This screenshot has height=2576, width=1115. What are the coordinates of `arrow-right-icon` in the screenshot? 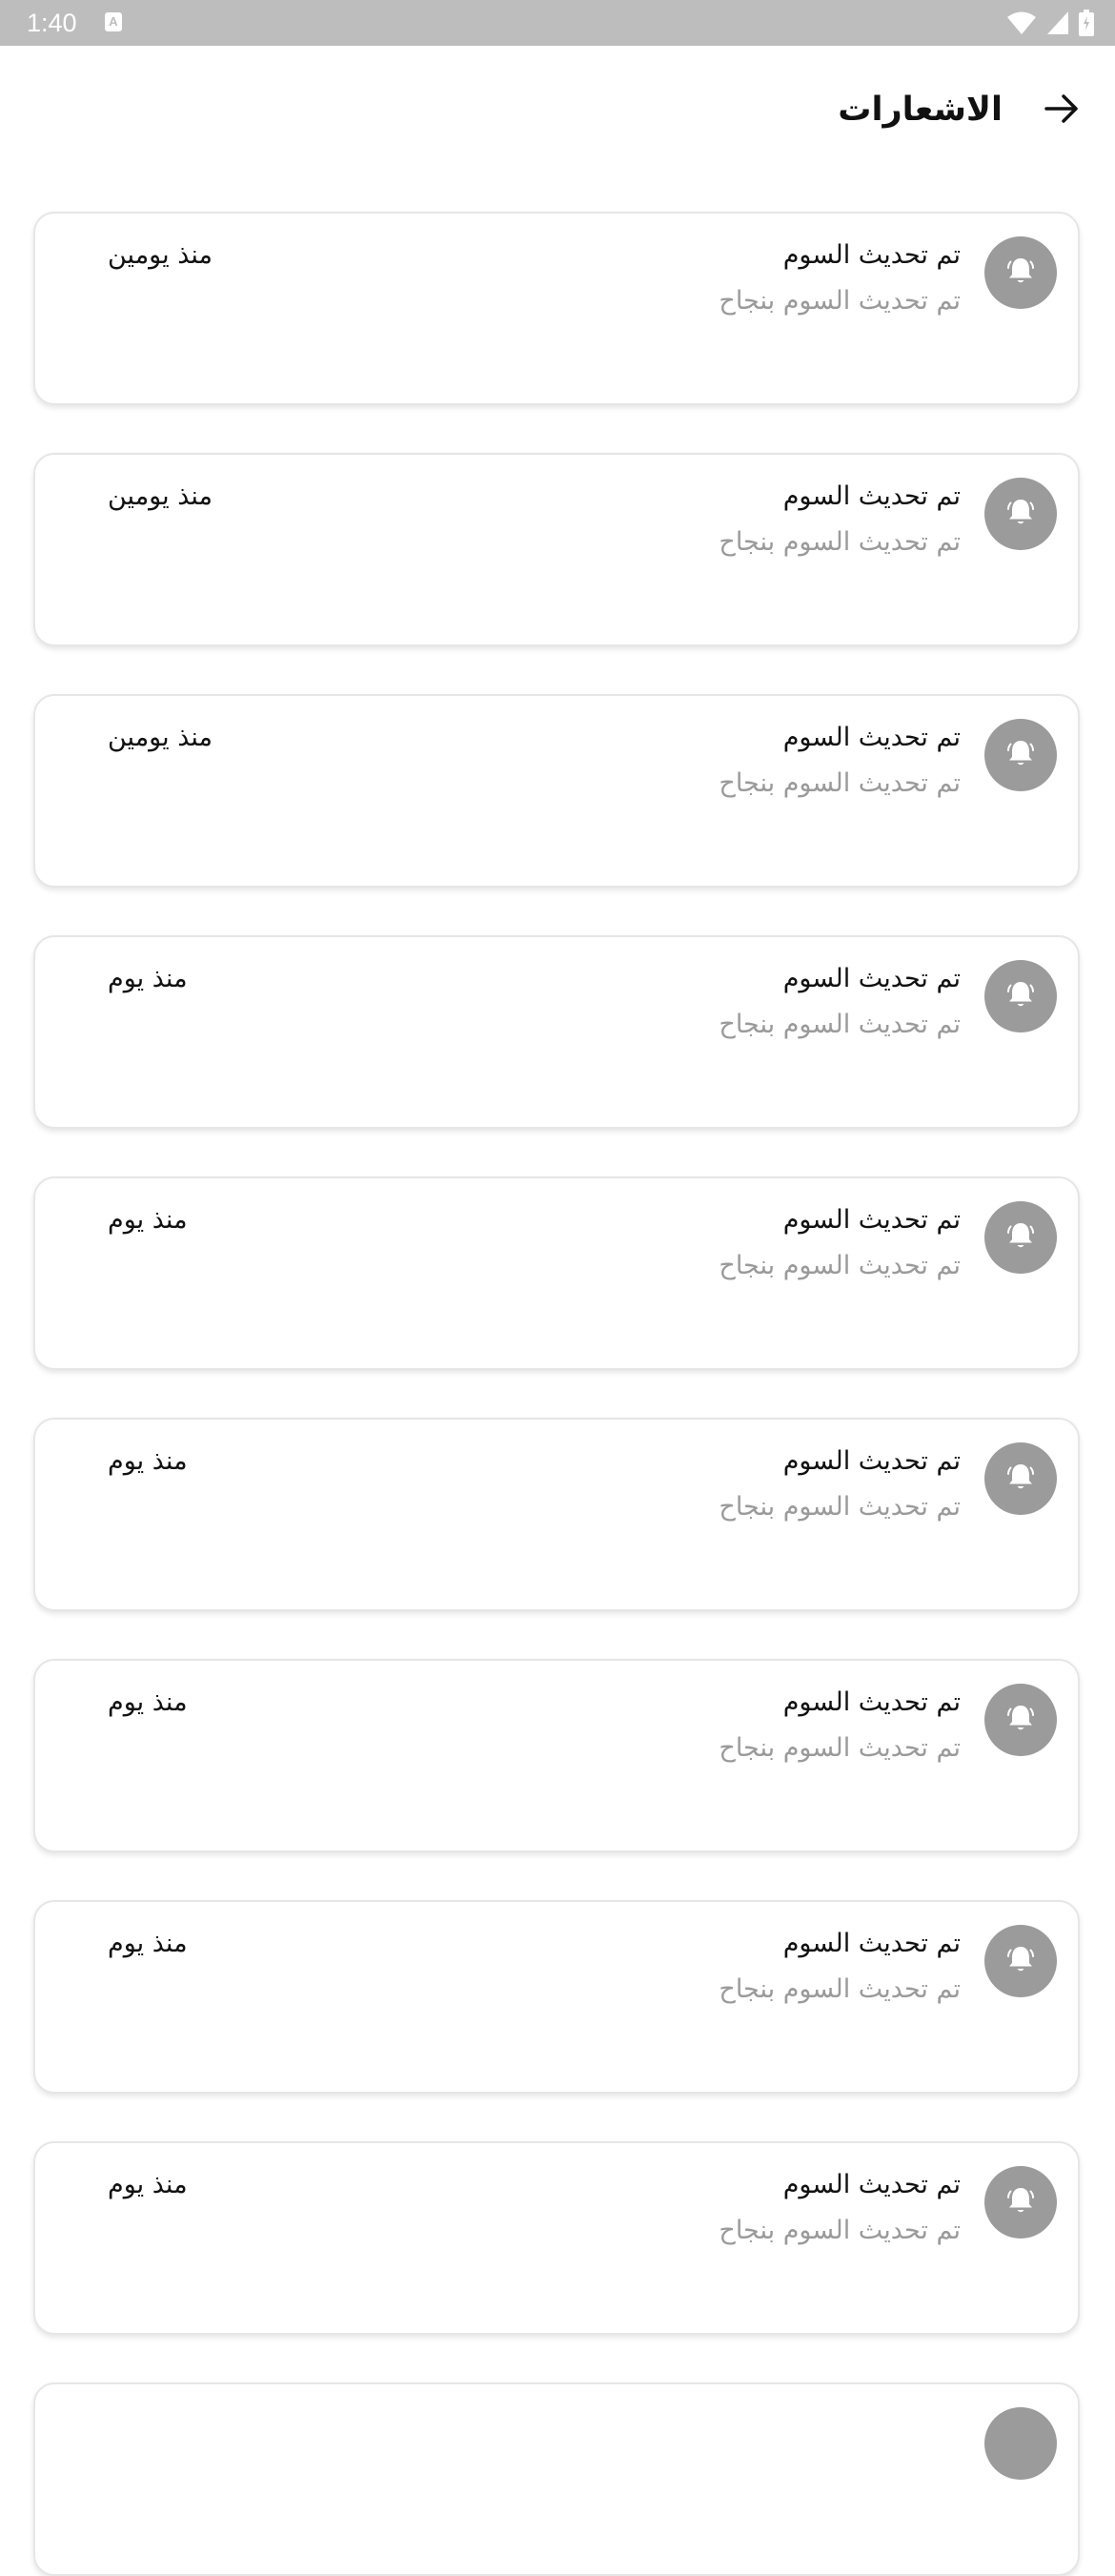 It's located at (1062, 111).